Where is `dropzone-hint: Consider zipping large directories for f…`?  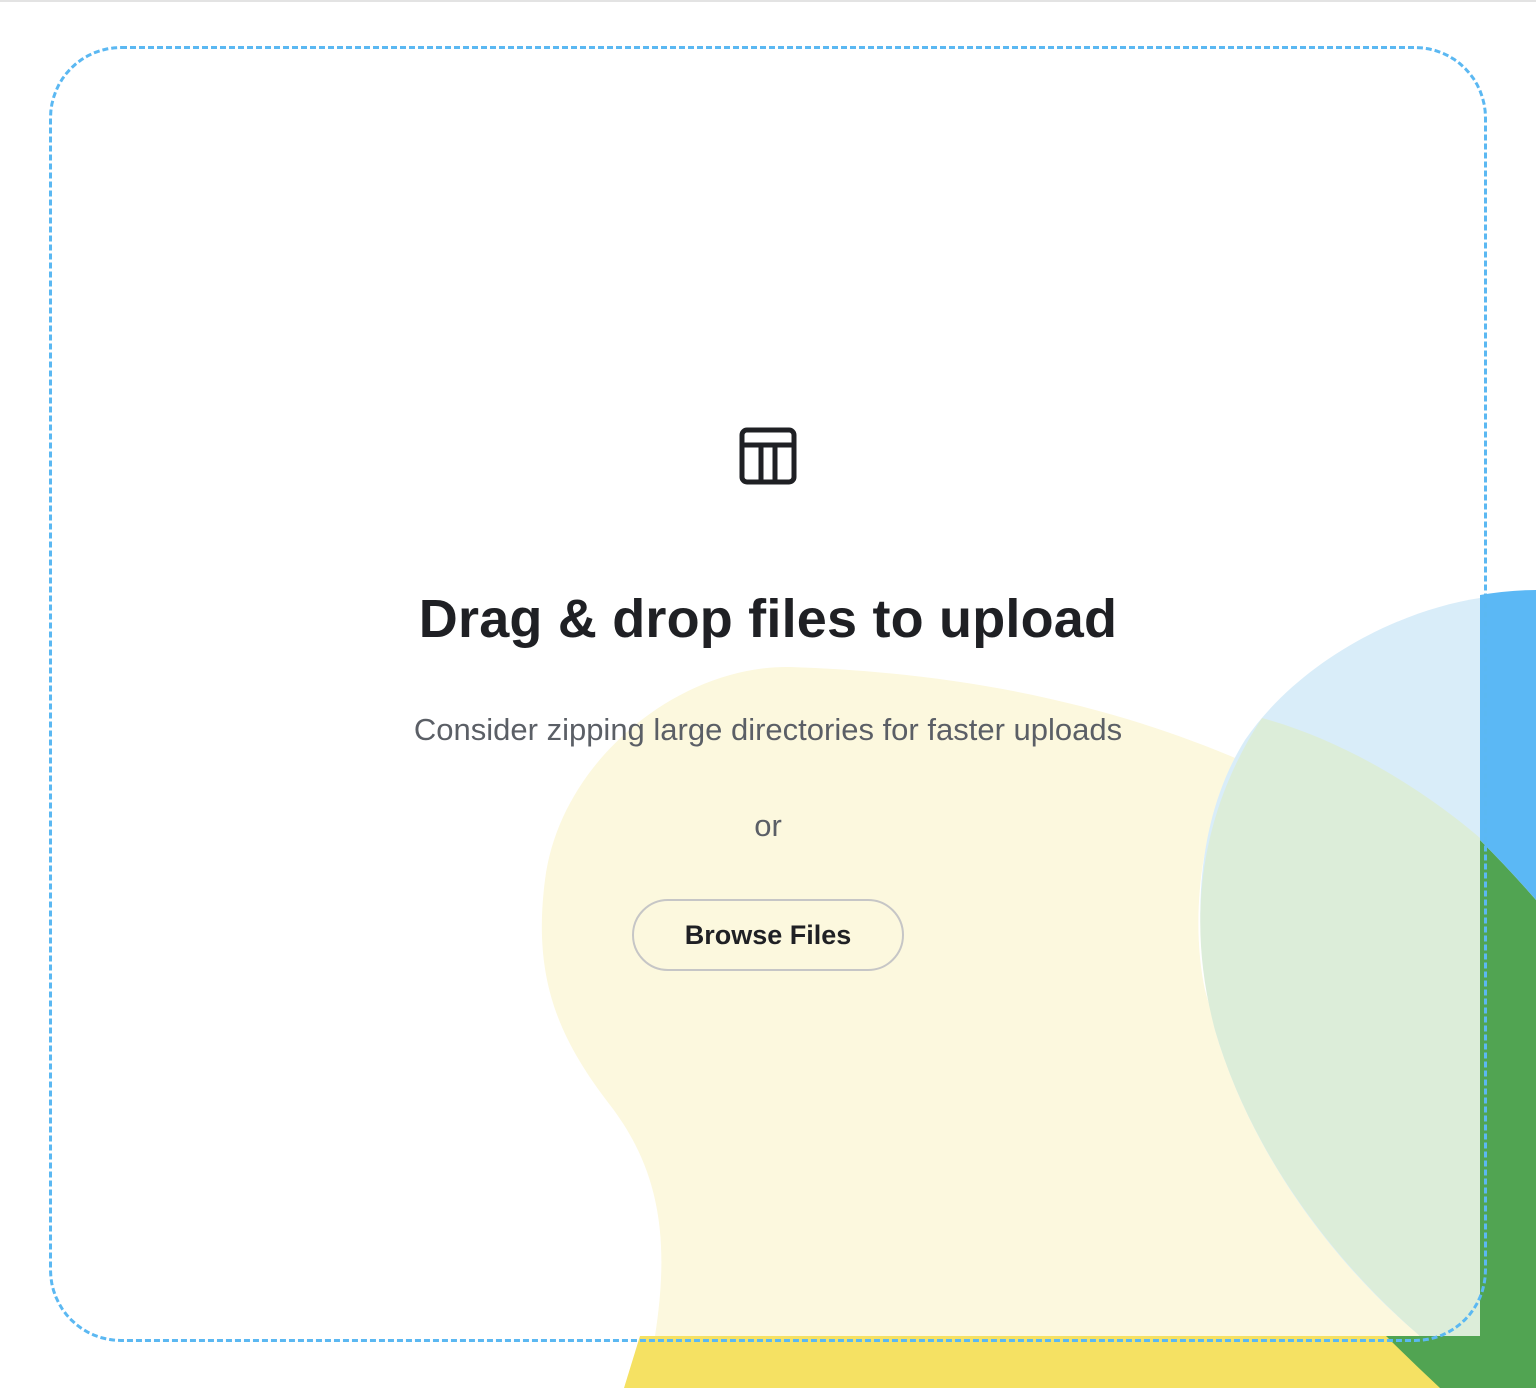 dropzone-hint: Consider zipping large directories for f… is located at coordinates (768, 729).